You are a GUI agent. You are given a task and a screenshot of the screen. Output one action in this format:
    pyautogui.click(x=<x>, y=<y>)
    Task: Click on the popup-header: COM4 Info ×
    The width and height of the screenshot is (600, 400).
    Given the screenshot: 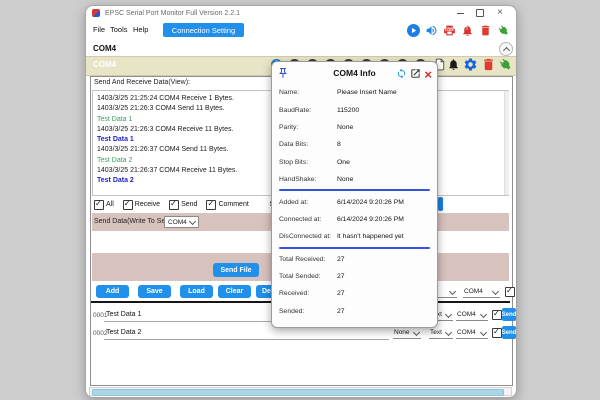 What is the action you would take?
    pyautogui.click(x=354, y=73)
    